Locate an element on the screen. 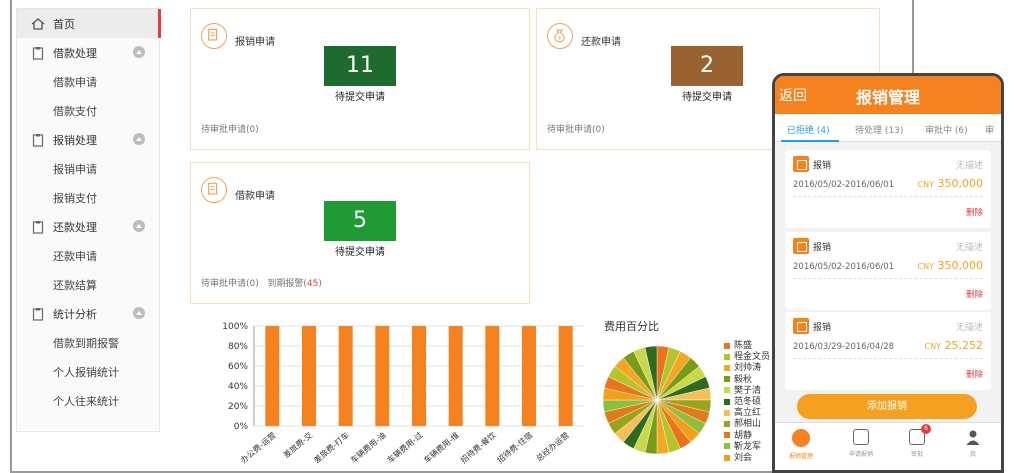 This screenshot has height=473, width=1024. nav-badge: 6 is located at coordinates (926, 429).